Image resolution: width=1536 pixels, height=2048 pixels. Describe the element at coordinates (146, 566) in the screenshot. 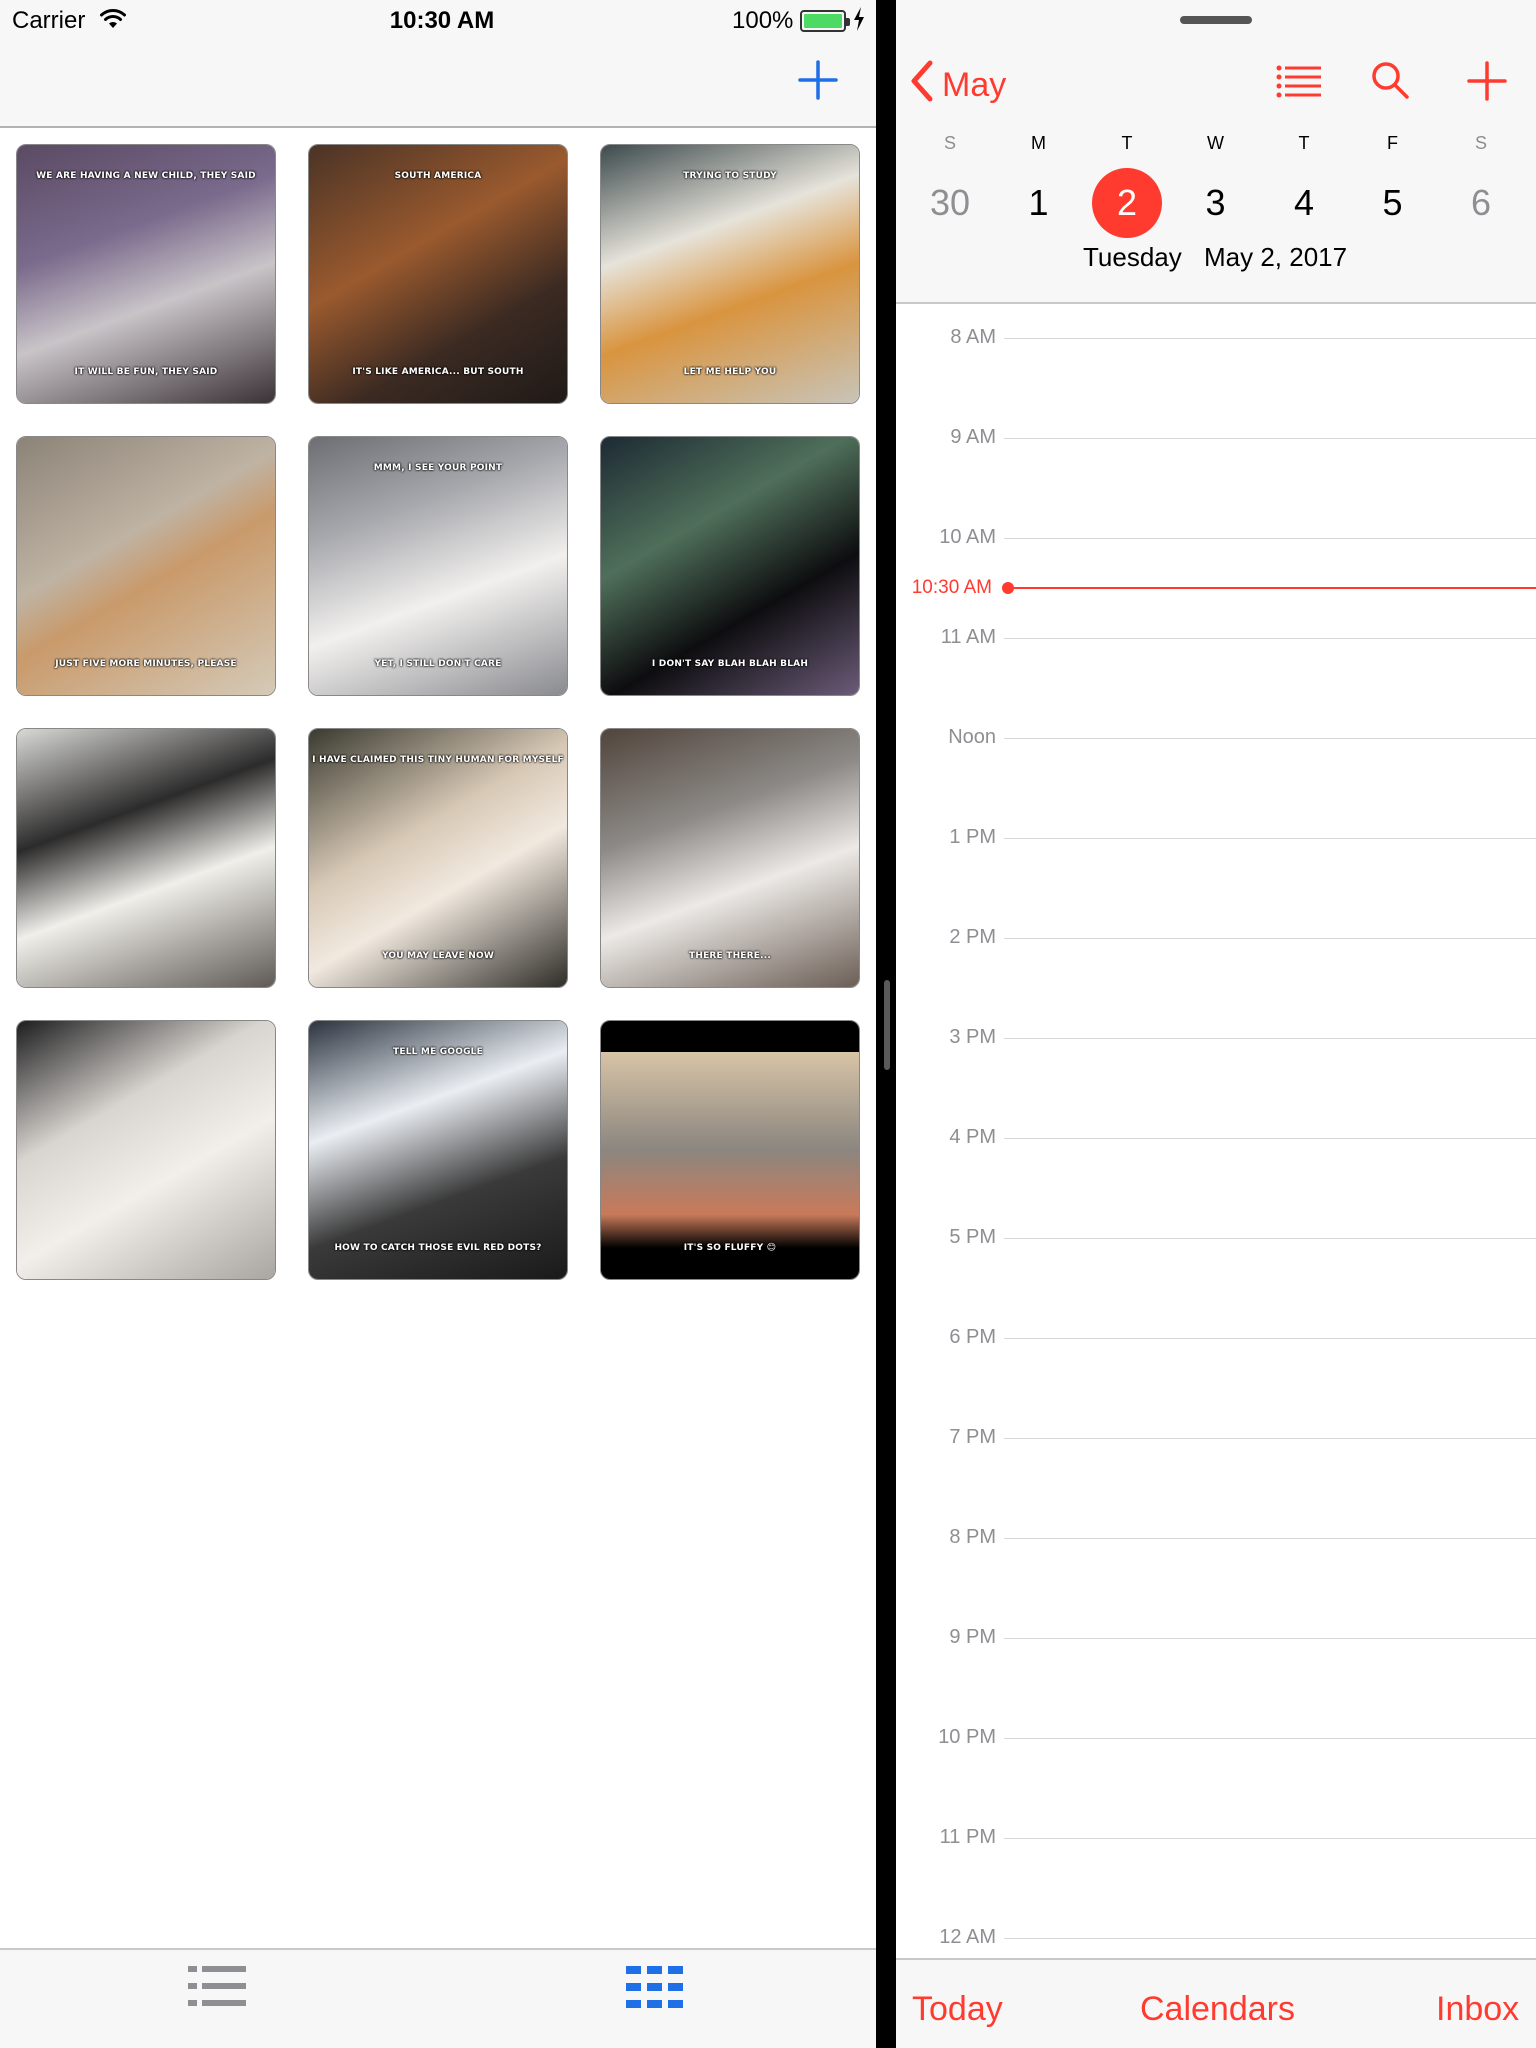

I see `meme-tile: JUST FIVE MORE MINUTES, PLEASE` at that location.